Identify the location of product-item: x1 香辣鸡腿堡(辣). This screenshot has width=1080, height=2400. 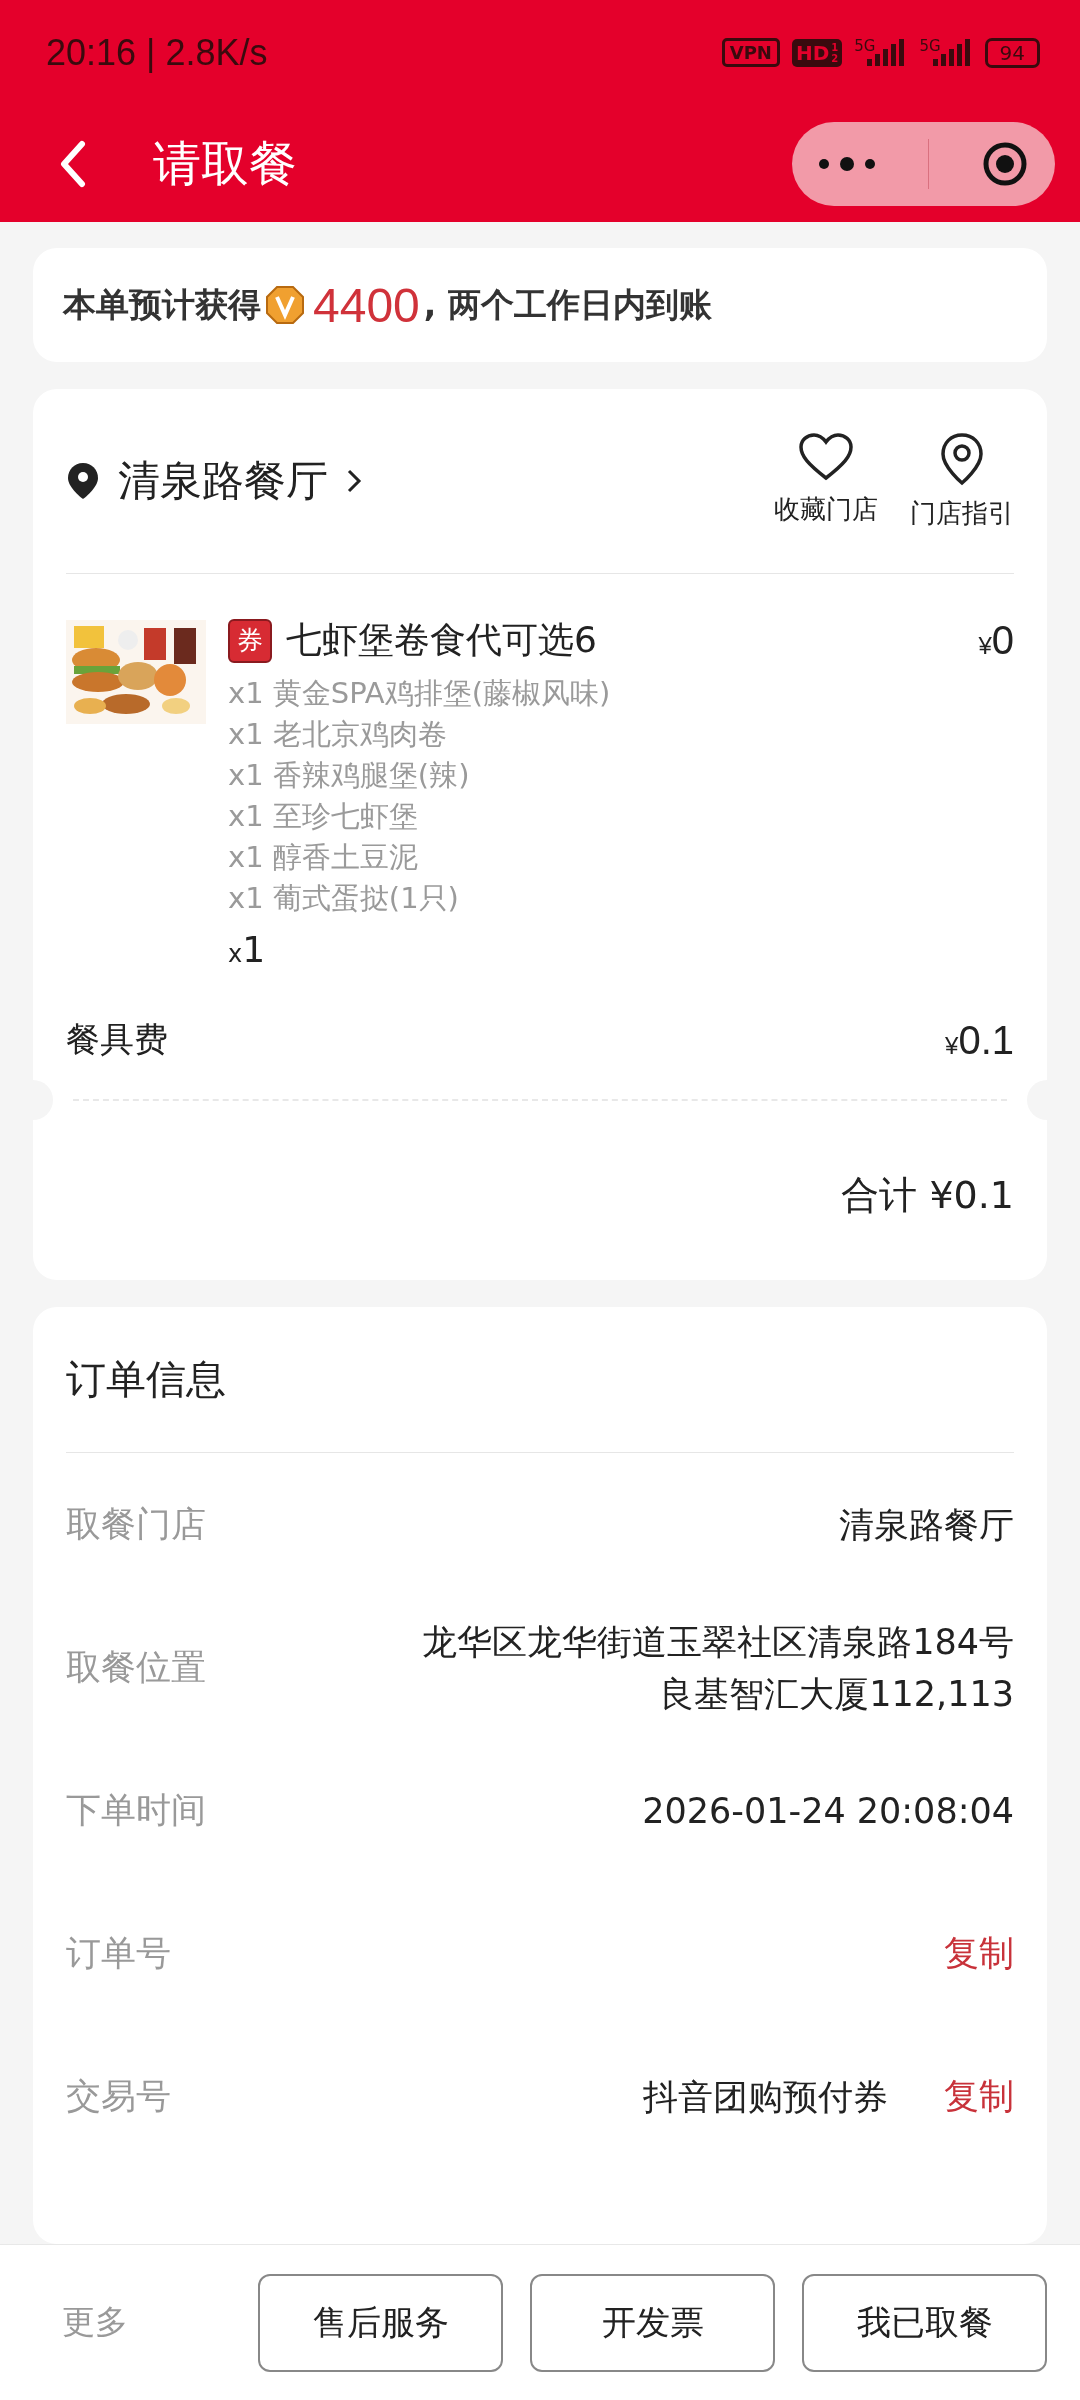
(349, 775).